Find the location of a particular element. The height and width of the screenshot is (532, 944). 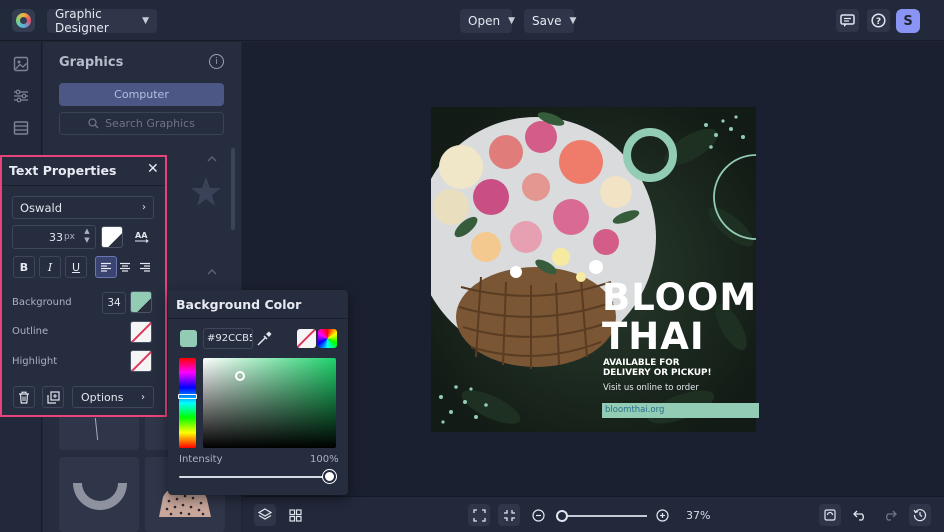

graphic-tile-arc is located at coordinates (99, 494).